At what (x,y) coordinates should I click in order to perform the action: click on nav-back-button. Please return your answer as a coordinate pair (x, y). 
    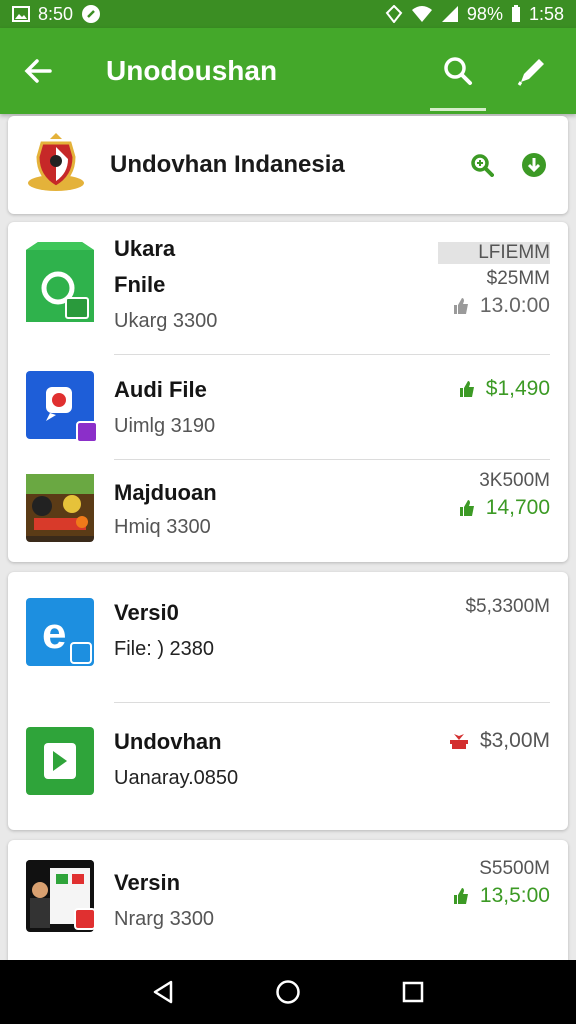
    Looking at the image, I should click on (163, 992).